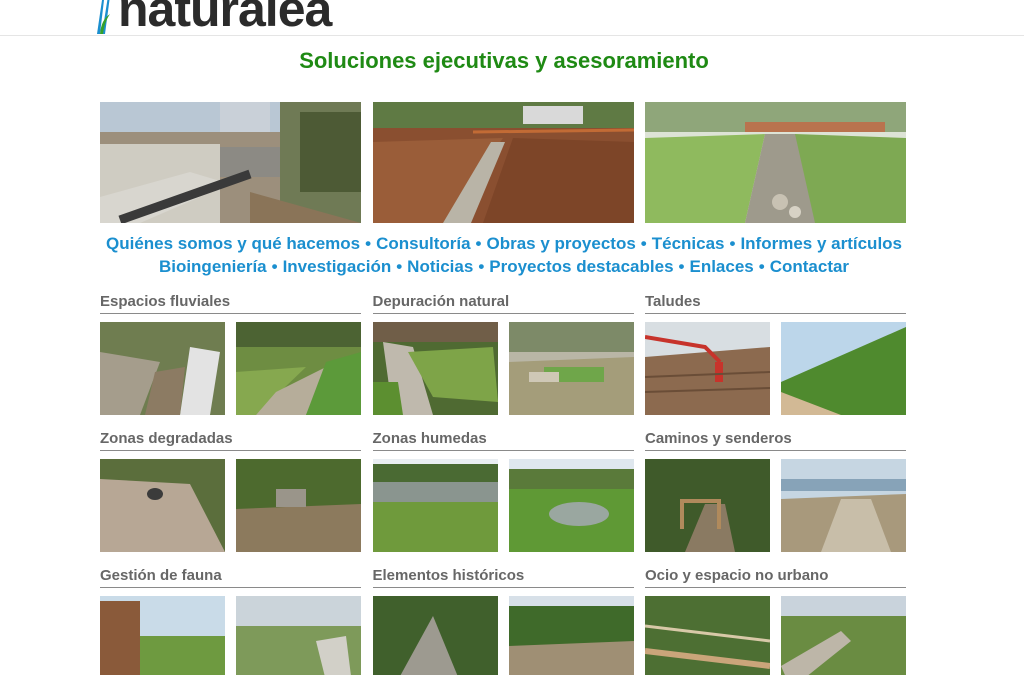  Describe the element at coordinates (230, 162) in the screenshot. I see `hero-photo-river-construction` at that location.